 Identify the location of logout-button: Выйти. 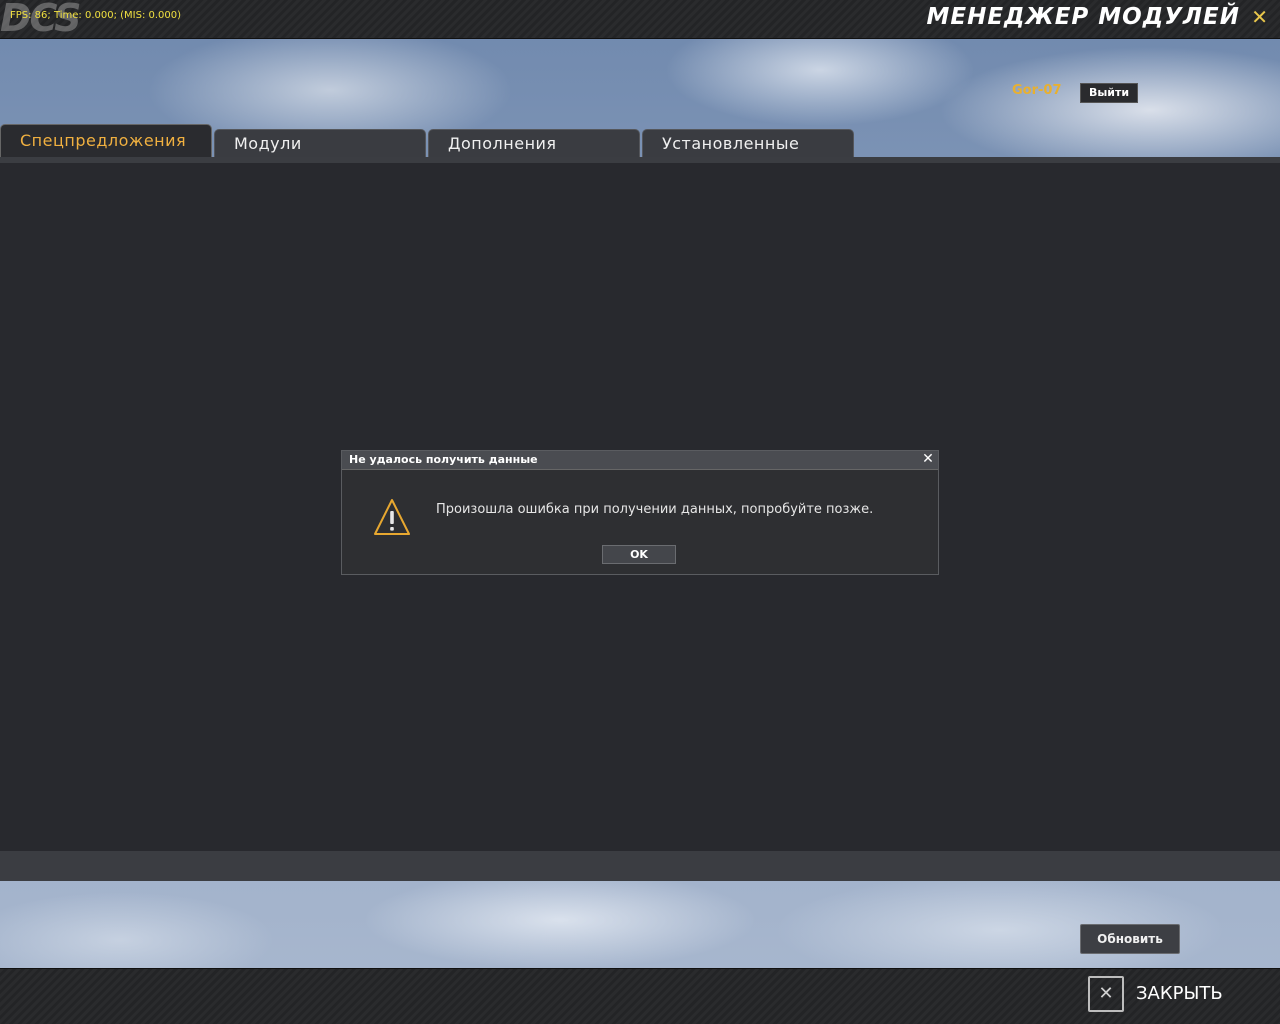
(1109, 93).